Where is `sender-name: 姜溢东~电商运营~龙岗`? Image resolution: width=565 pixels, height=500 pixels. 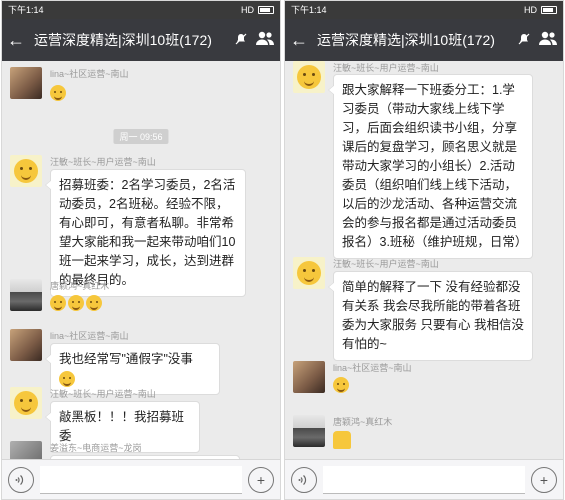
sender-name: 姜溢东~电商运营~龙岗 is located at coordinates (96, 448).